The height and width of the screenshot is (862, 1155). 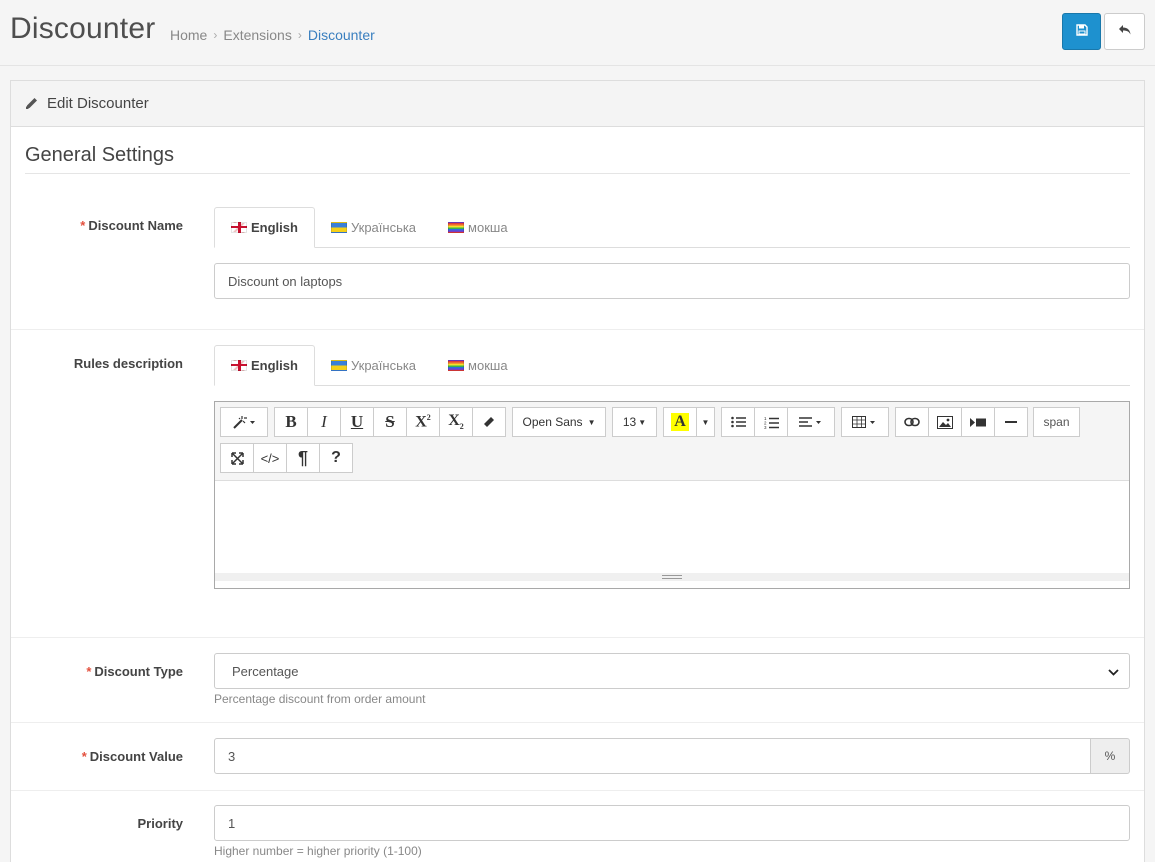 What do you see at coordinates (188, 35) in the screenshot?
I see `breadcrumb-home: Home` at bounding box center [188, 35].